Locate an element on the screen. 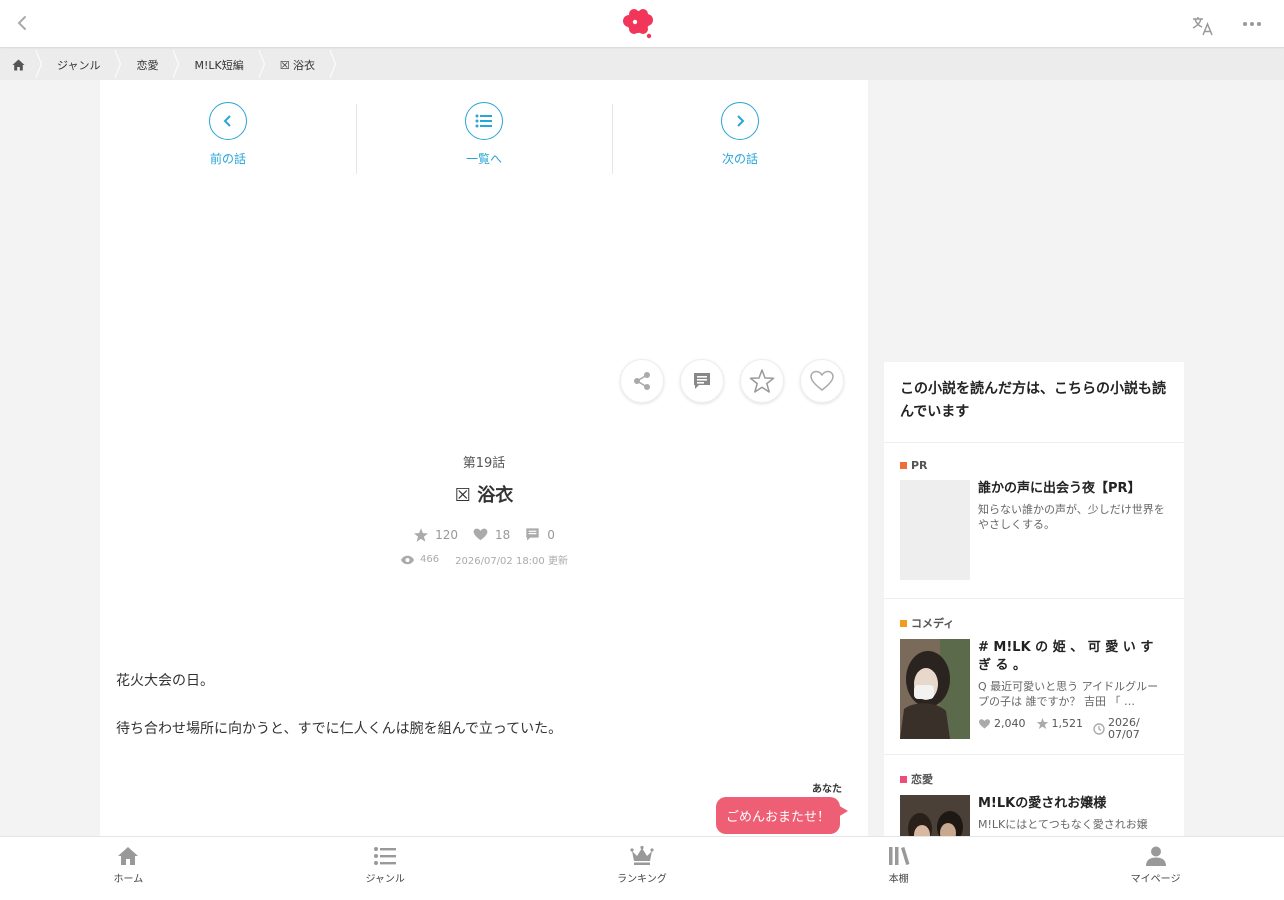 Image resolution: width=1284 pixels, height=900 pixels. breadcrumb-item-romance: 恋愛 is located at coordinates (147, 64).